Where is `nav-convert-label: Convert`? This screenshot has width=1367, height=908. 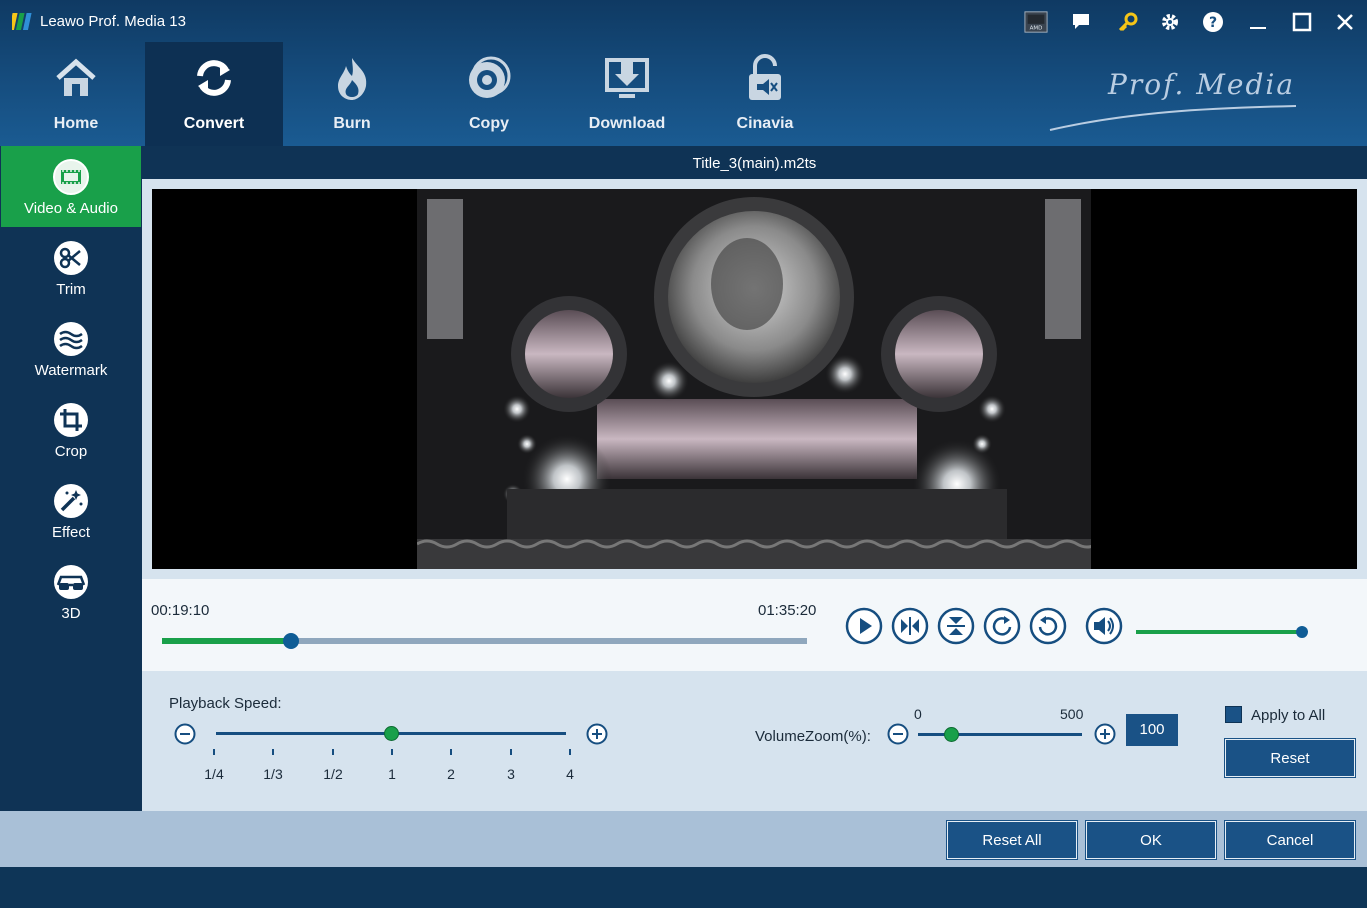 nav-convert-label: Convert is located at coordinates (214, 123).